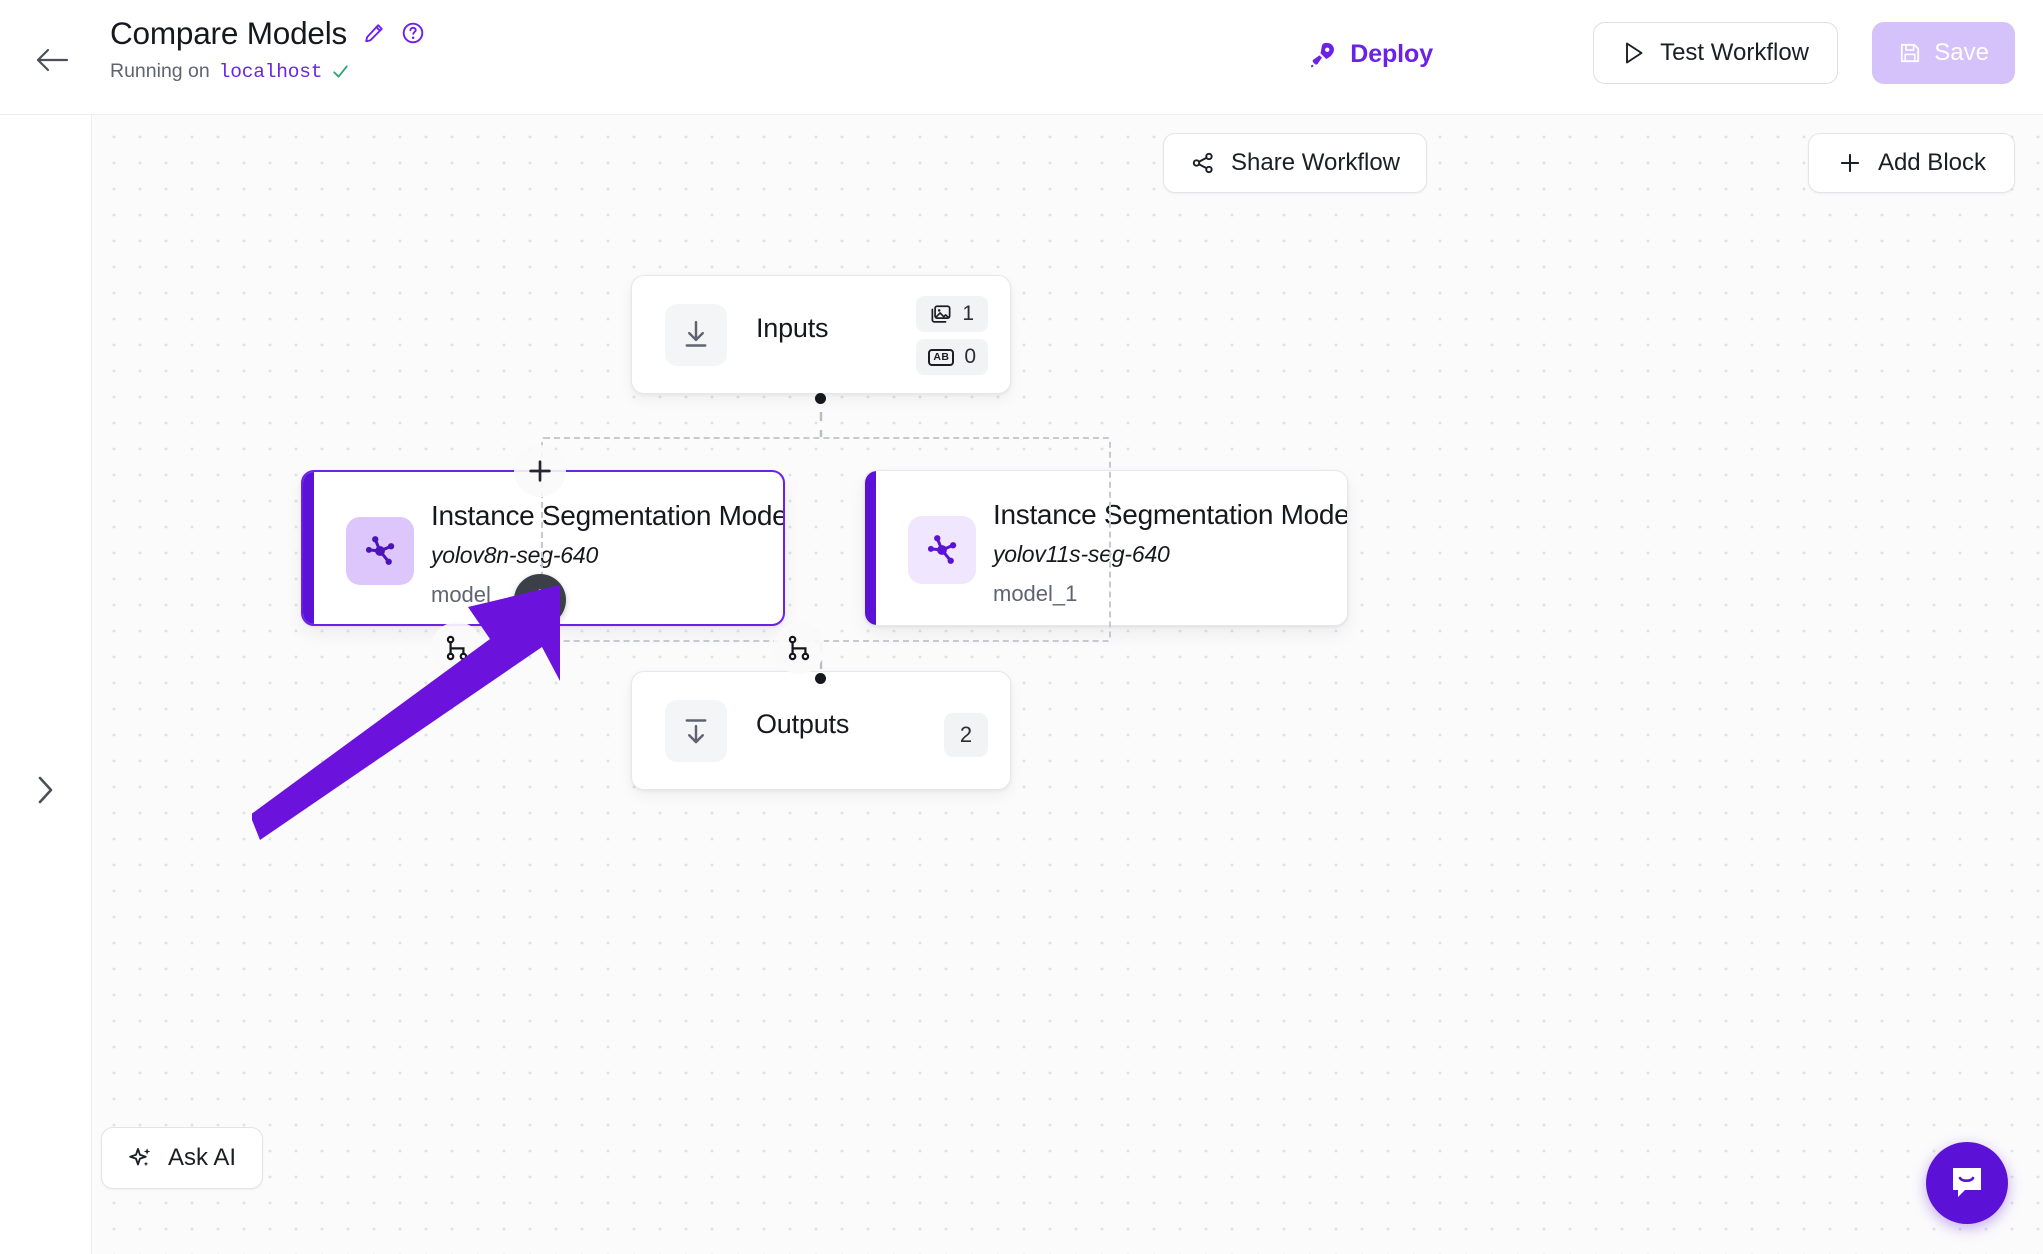 This screenshot has width=2043, height=1254. I want to click on ask-ai-button: Ask AI, so click(182, 1158).